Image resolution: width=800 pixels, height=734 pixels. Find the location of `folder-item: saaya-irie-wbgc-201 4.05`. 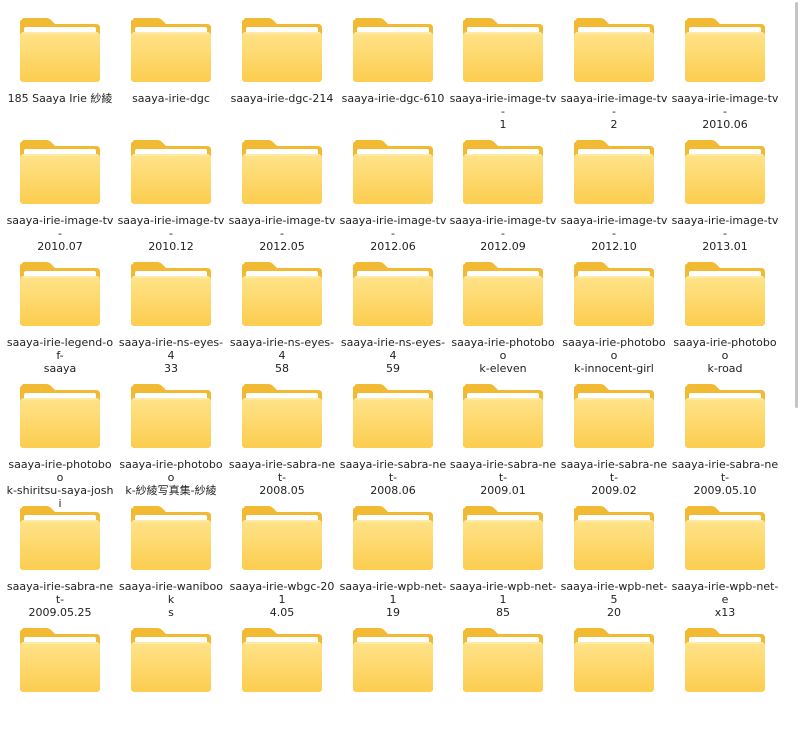

folder-item: saaya-irie-wbgc-201 4.05 is located at coordinates (282, 556).